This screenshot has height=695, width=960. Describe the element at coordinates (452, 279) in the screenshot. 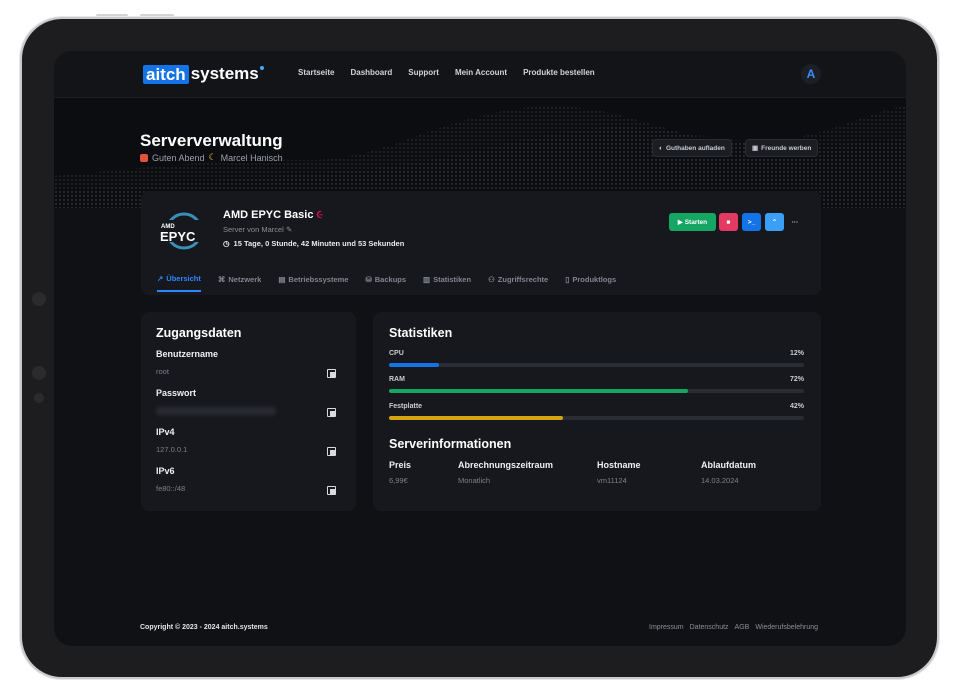

I see `tab-label: Statistiken` at that location.